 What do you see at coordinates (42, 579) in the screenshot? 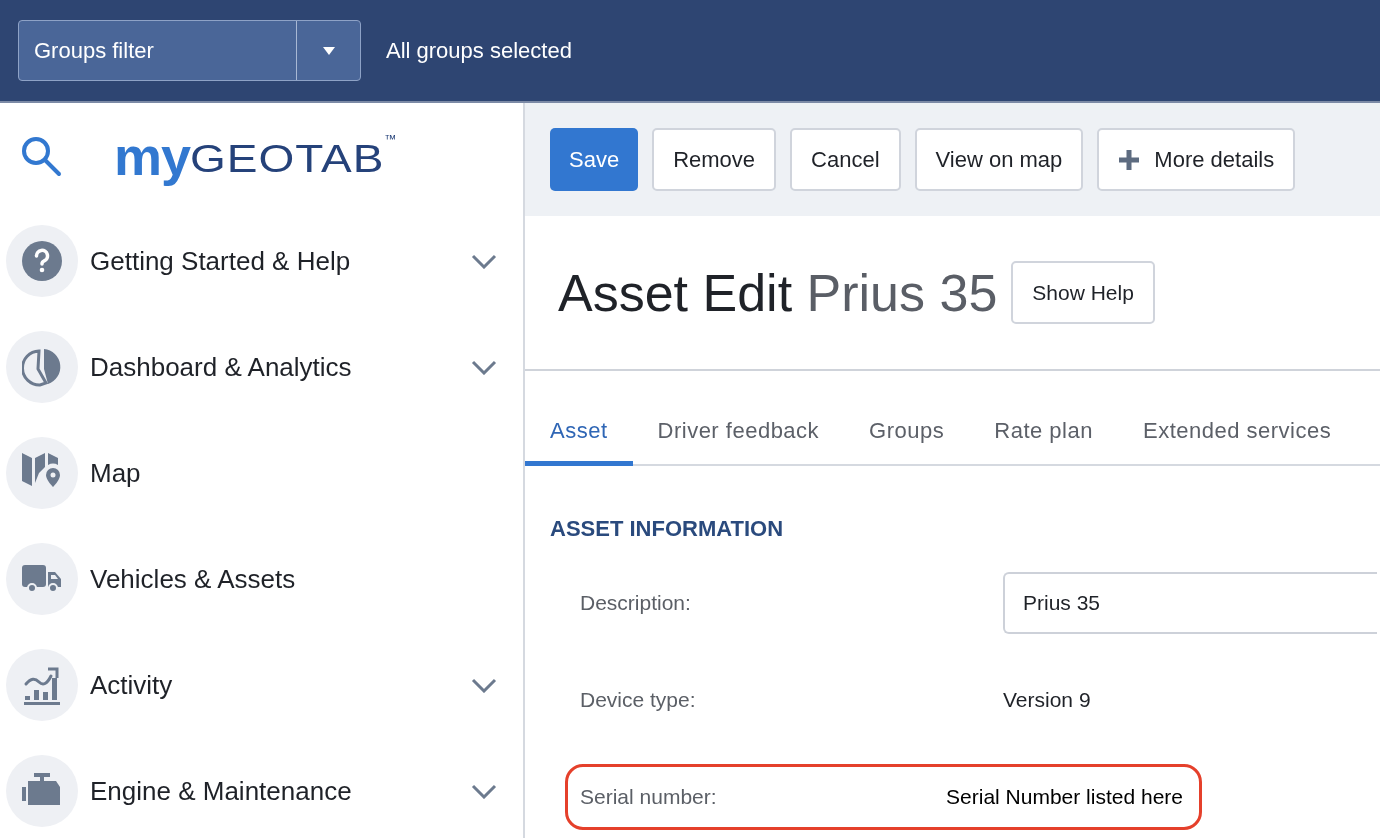
I see `truck-icon` at bounding box center [42, 579].